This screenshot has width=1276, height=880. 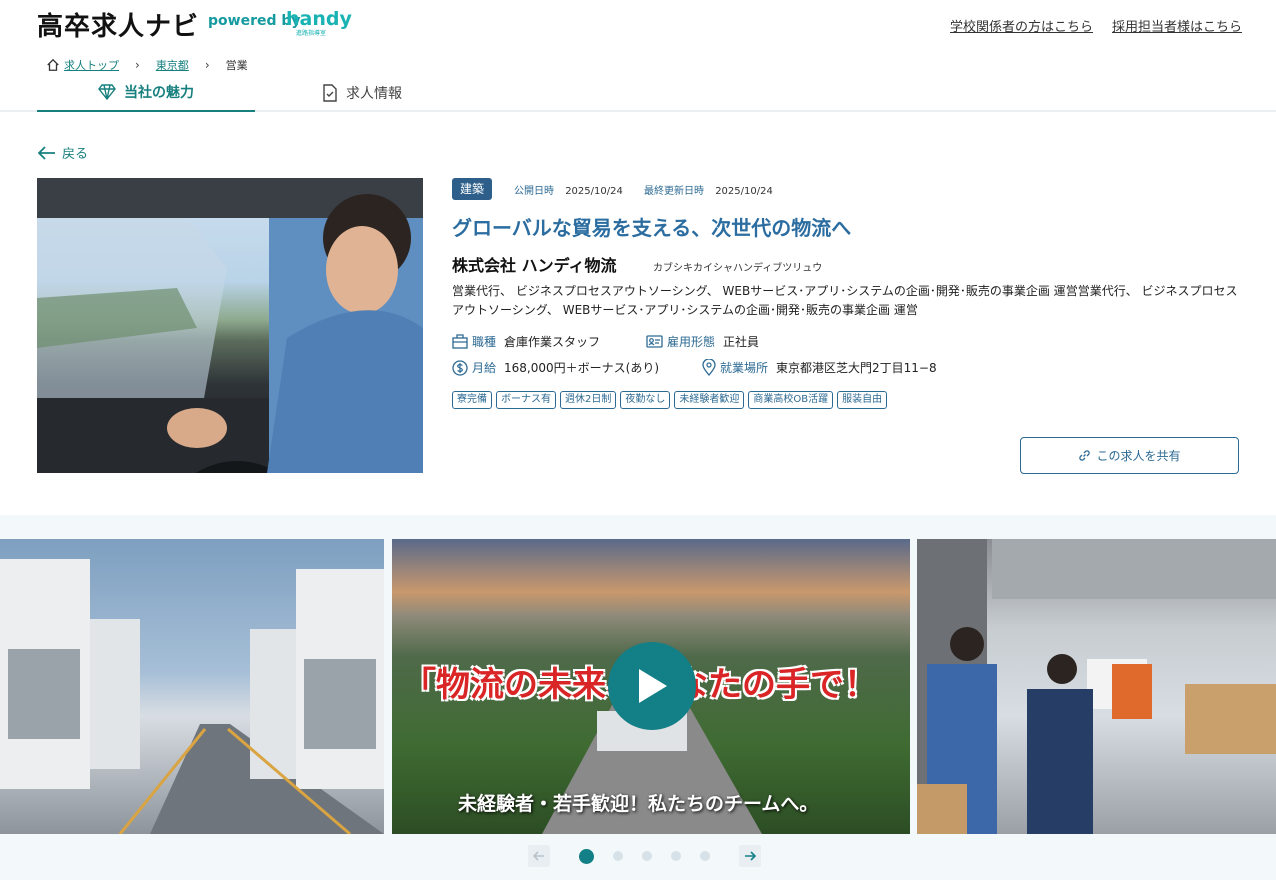 I want to click on salary-value: 168,000円＋ボーナス(あり), so click(x=582, y=368).